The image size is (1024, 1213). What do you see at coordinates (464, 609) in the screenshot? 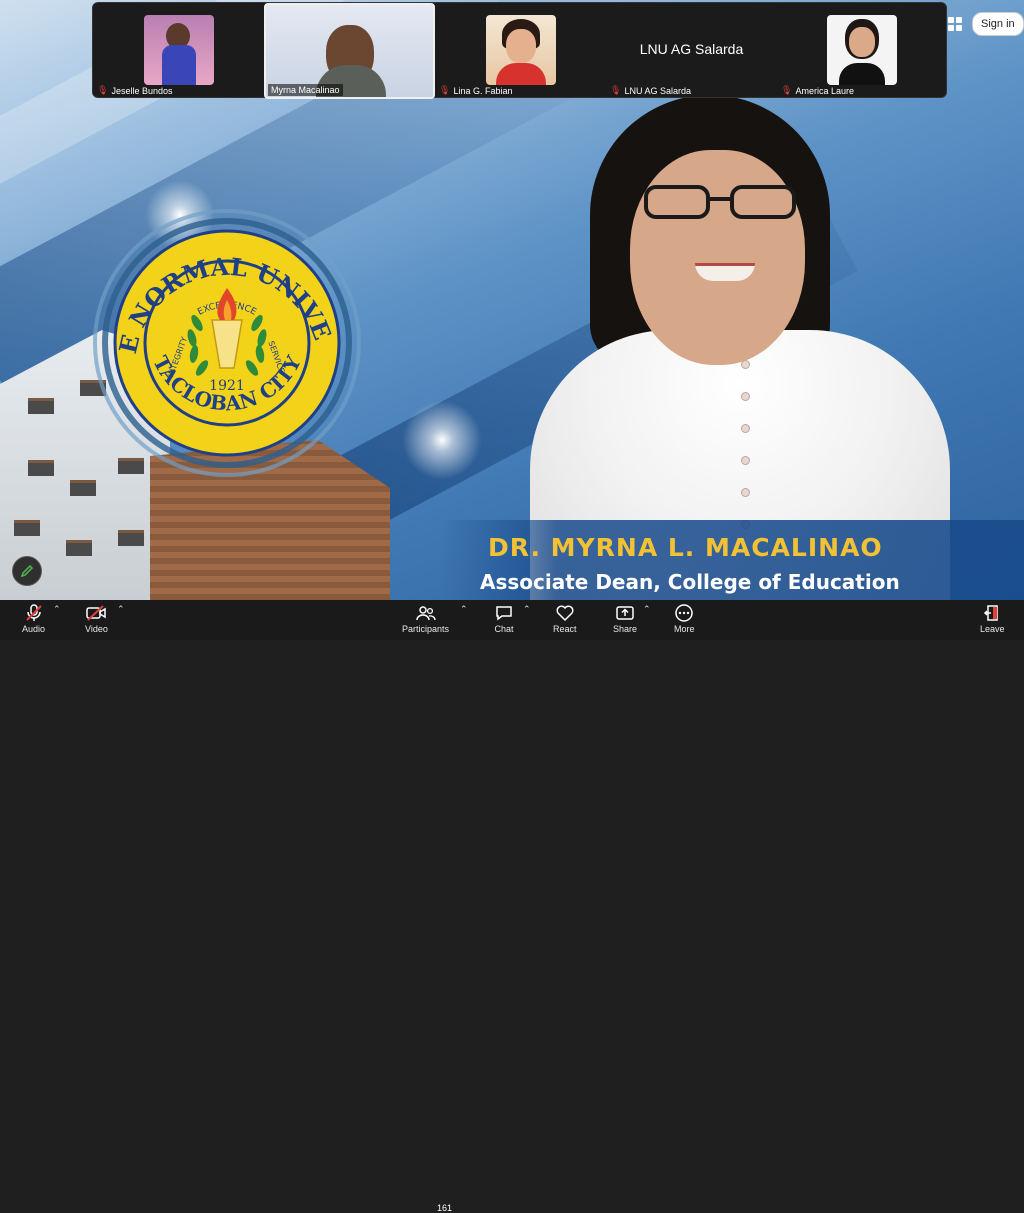
I see `participants-options-chevron-icon: ⌃` at bounding box center [464, 609].